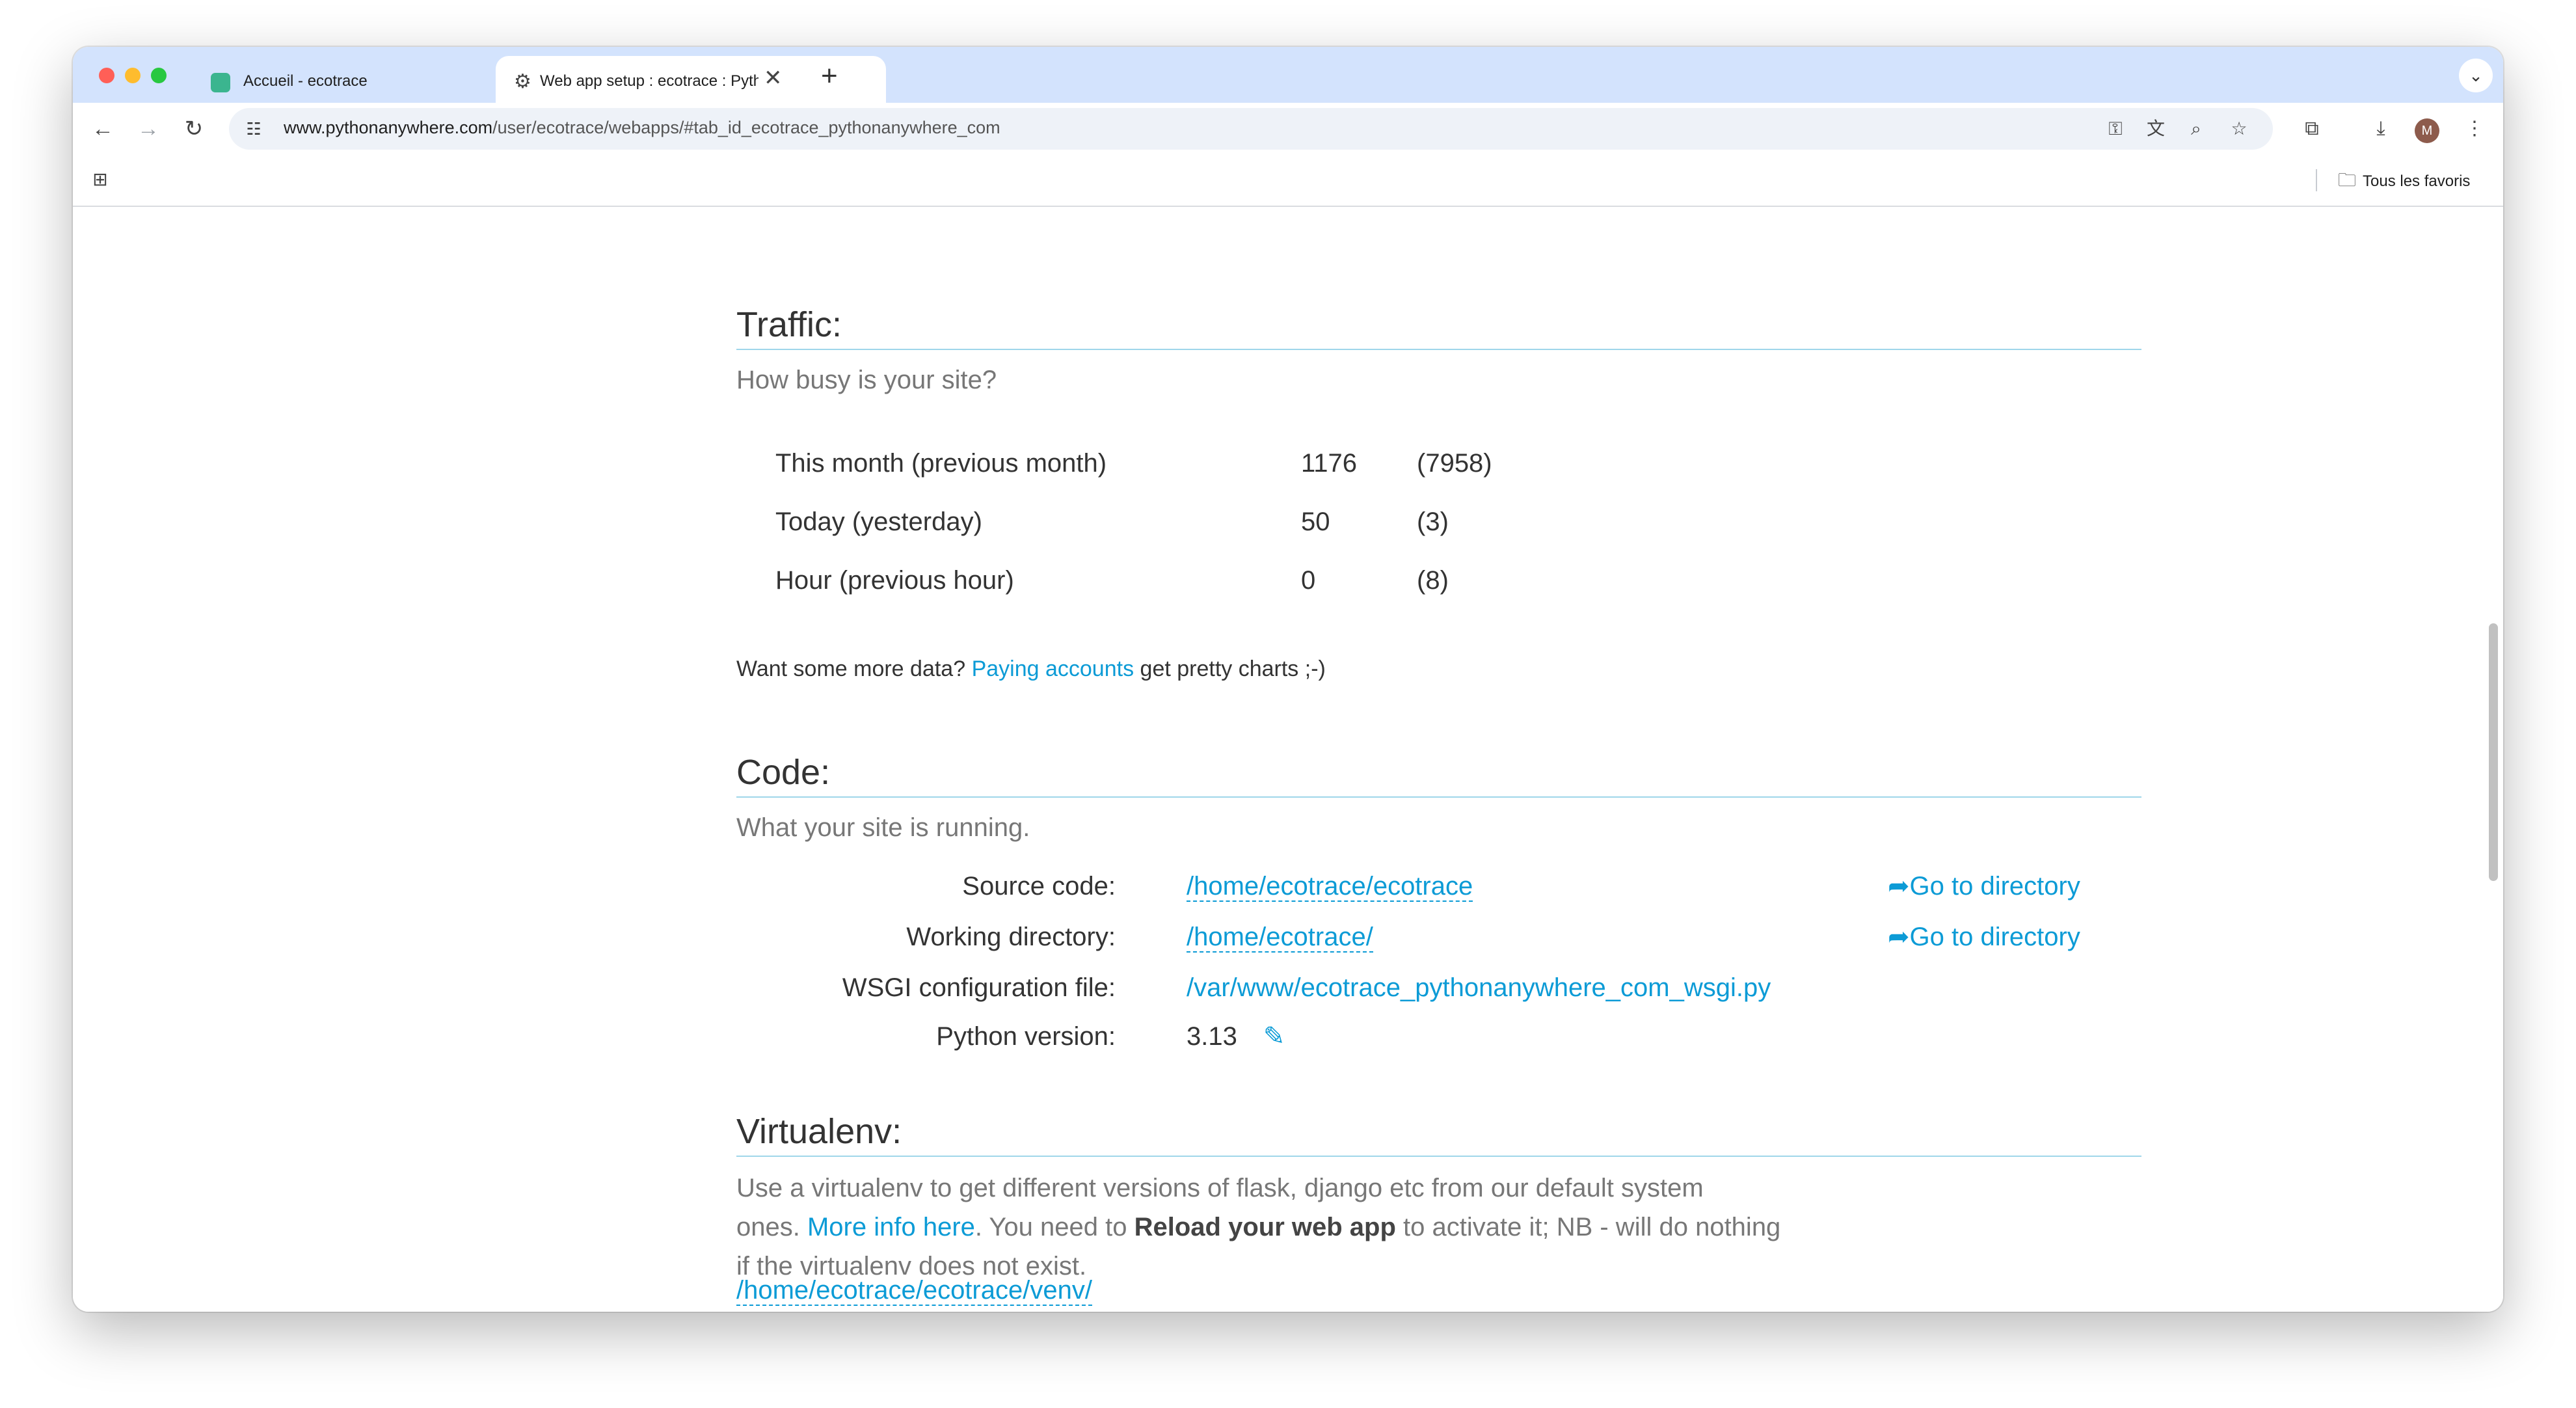 The height and width of the screenshot is (1408, 2576). What do you see at coordinates (305, 81) in the screenshot?
I see `tab-title: Accueil - ecotrace` at bounding box center [305, 81].